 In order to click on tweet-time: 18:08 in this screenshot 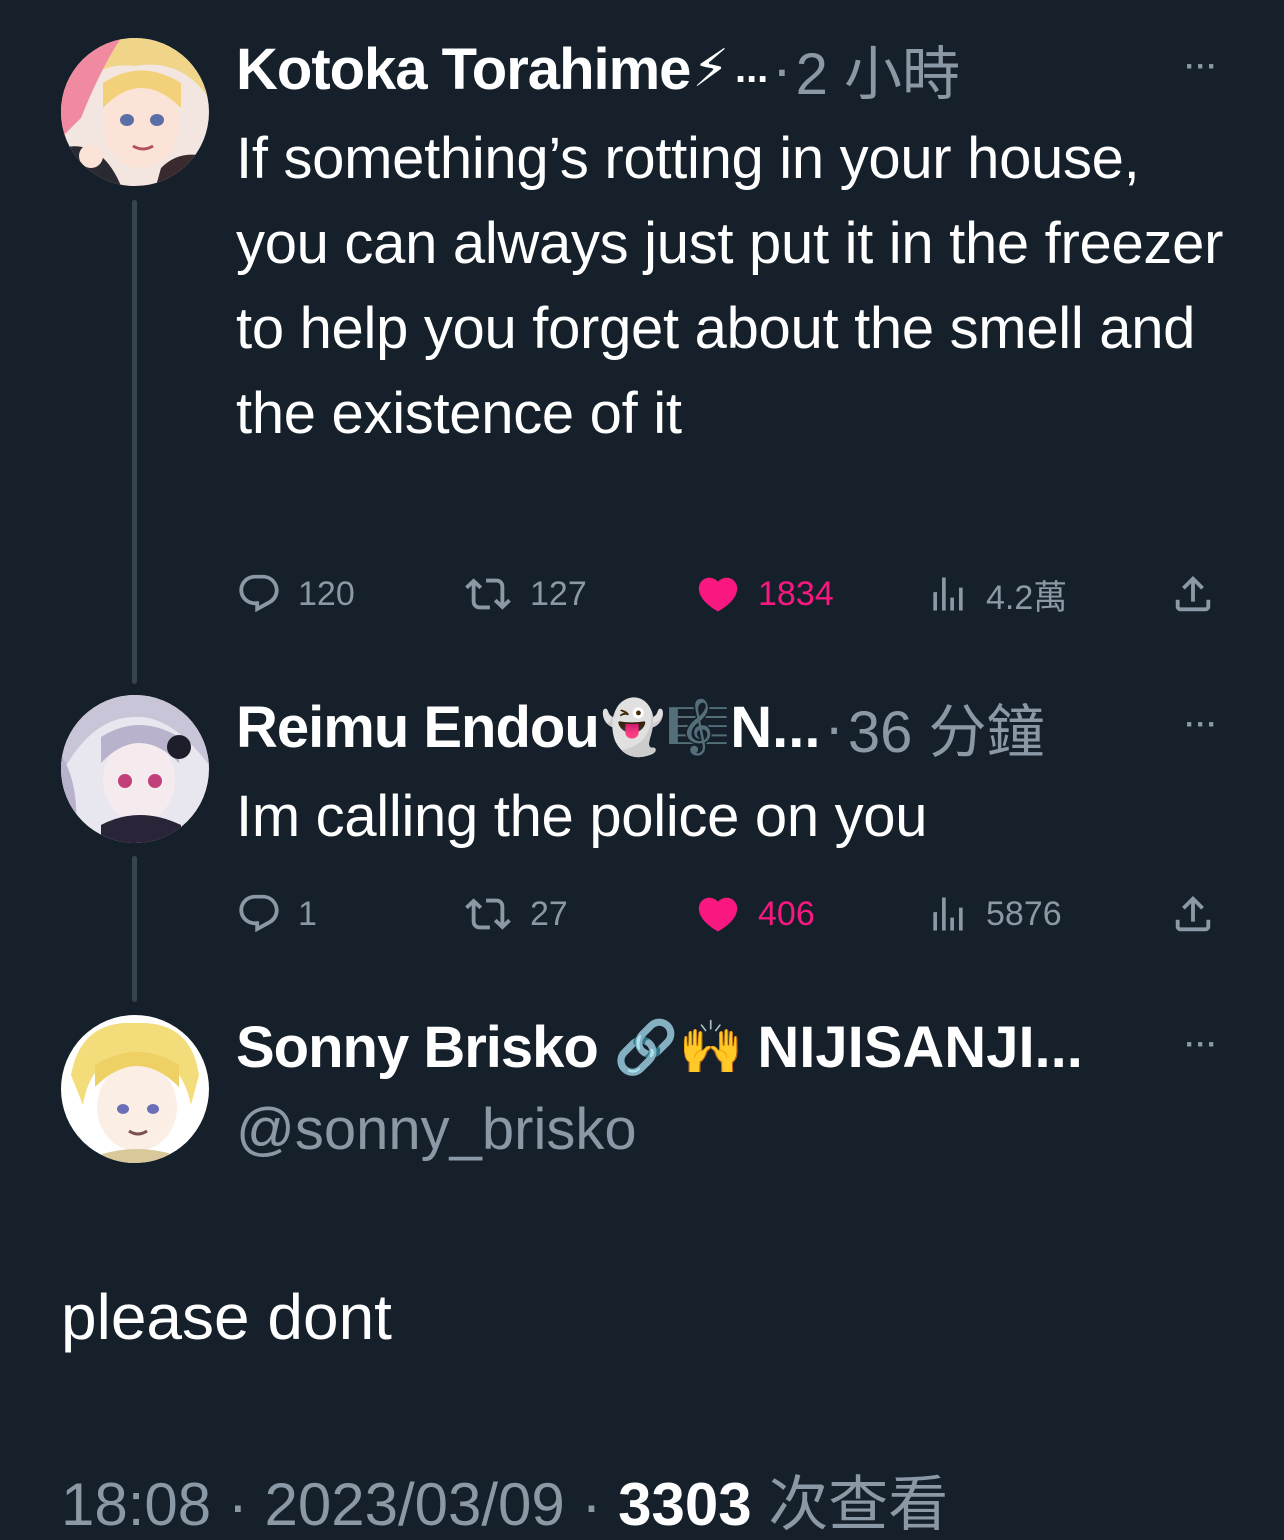, I will do `click(136, 1504)`.